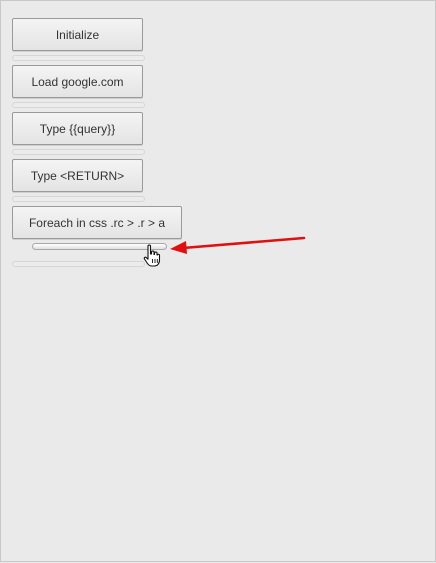 This screenshot has height=563, width=436. I want to click on type-return-button: Type <RETURN>, so click(77, 175).